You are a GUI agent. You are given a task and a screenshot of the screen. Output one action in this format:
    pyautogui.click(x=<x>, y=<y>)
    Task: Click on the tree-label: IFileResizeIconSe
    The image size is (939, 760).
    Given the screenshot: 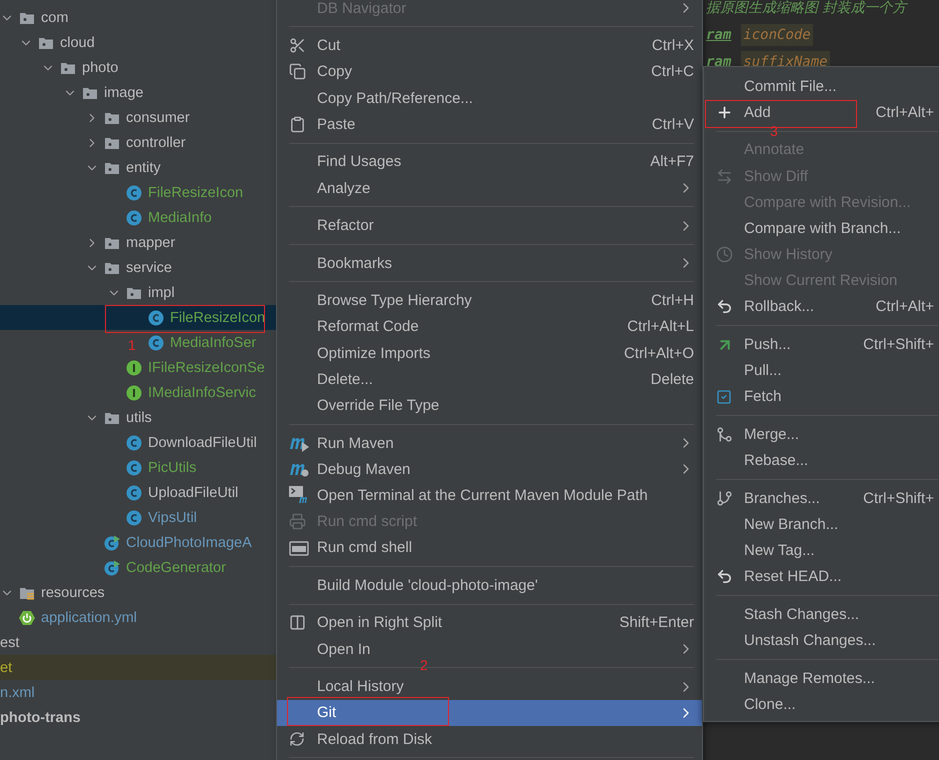 What is the action you would take?
    pyautogui.click(x=206, y=368)
    